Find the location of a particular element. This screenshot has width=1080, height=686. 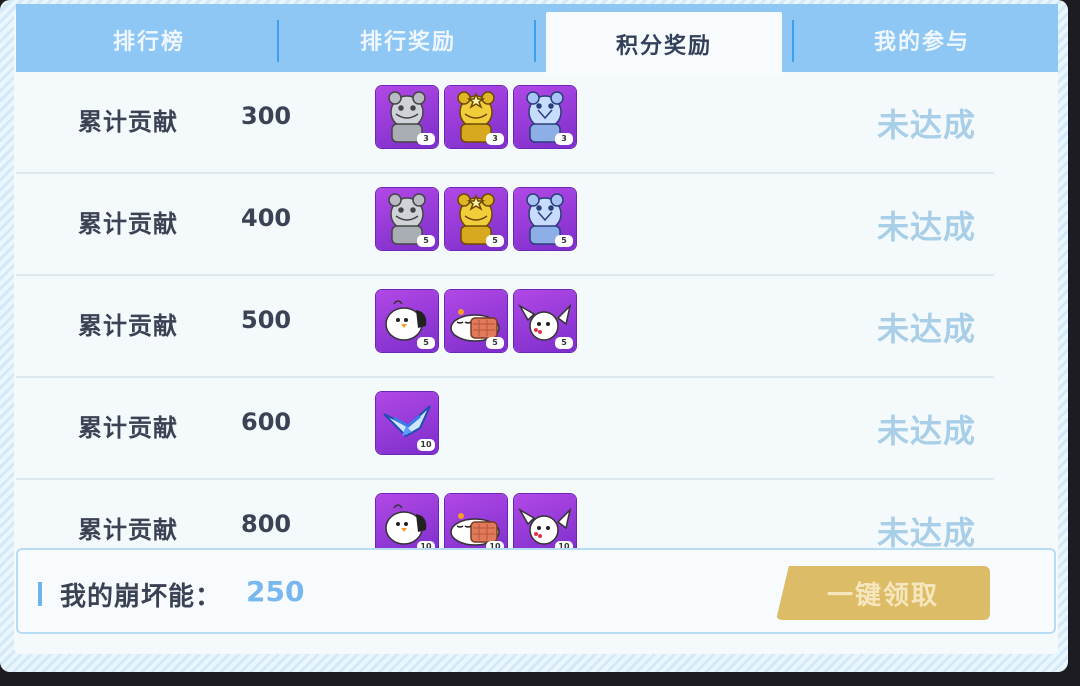

tab-points-rewards: 积分奖励 is located at coordinates (664, 44).